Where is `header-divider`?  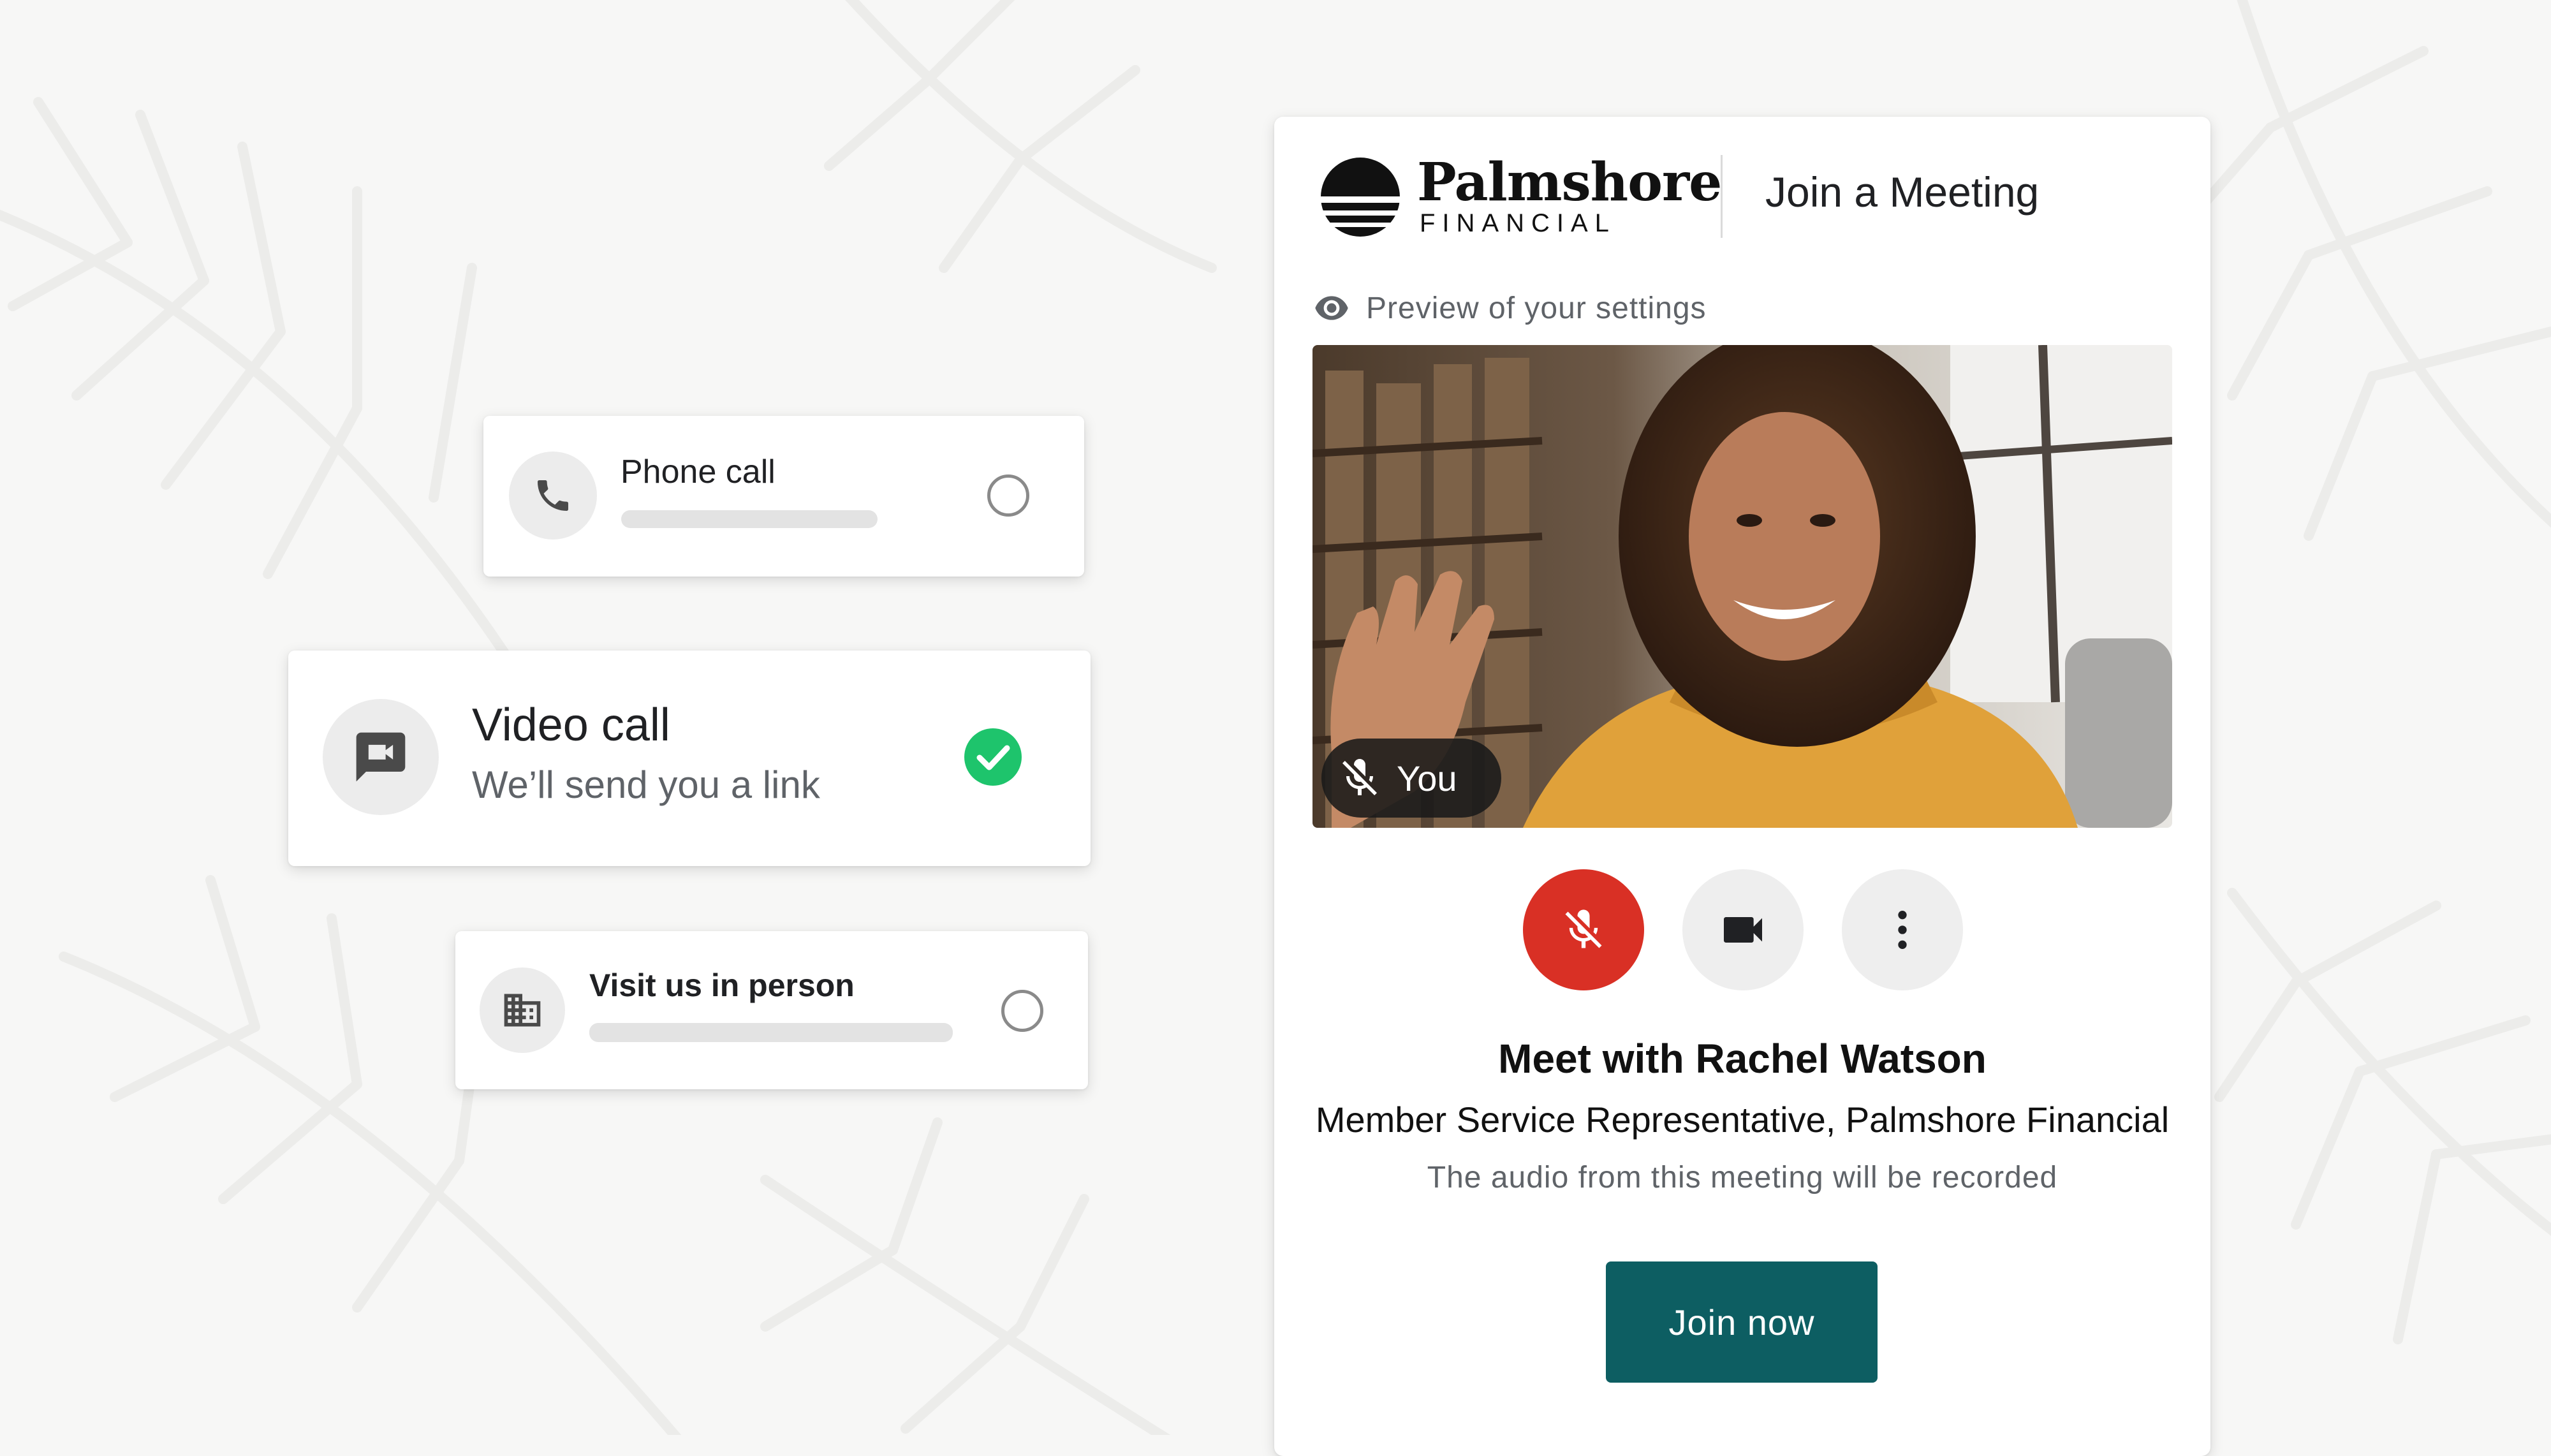 header-divider is located at coordinates (1722, 196).